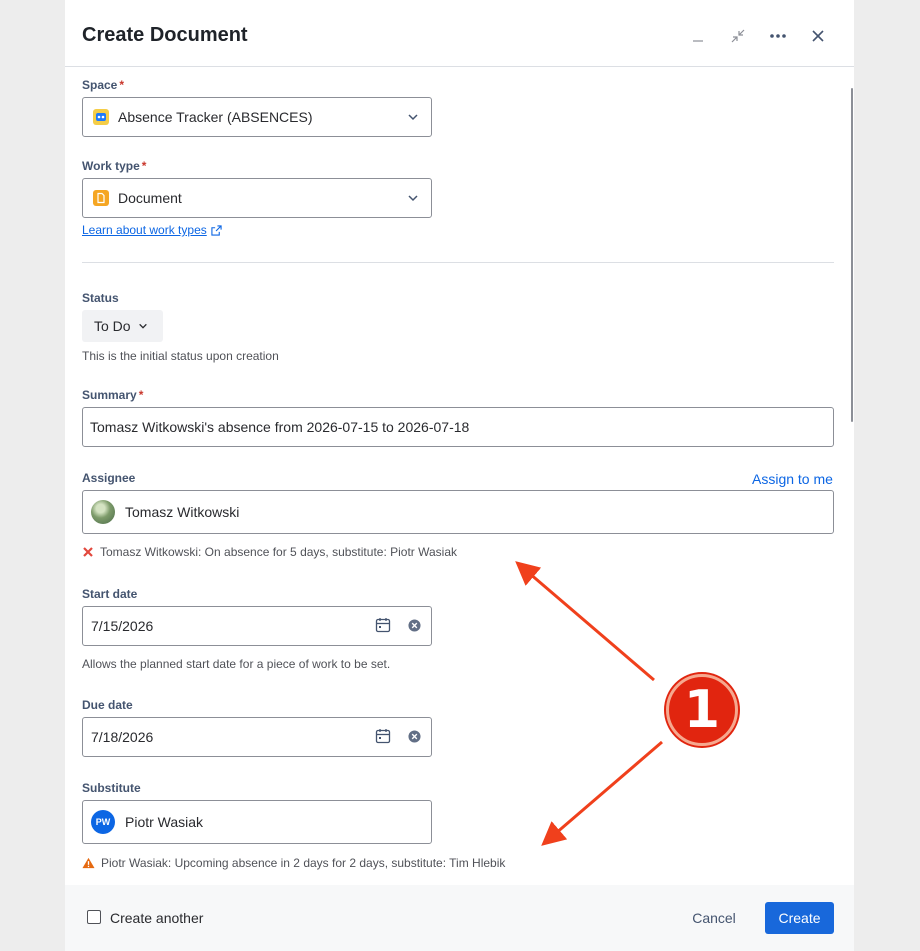 The height and width of the screenshot is (951, 920). Describe the element at coordinates (122, 737) in the screenshot. I see `due-date-value: 7/18/2026` at that location.